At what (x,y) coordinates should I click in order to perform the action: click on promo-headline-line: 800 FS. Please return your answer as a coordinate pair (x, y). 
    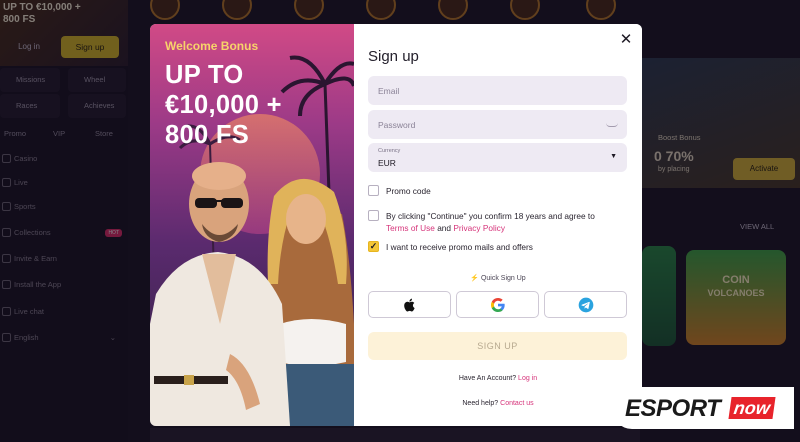
    Looking at the image, I should click on (207, 135).